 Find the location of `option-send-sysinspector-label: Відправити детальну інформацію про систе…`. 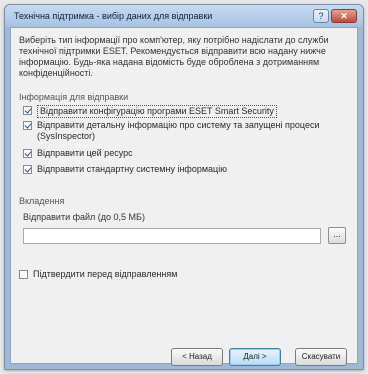

option-send-sysinspector-label: Відправити детальну інформацію про систе… is located at coordinates (178, 130).